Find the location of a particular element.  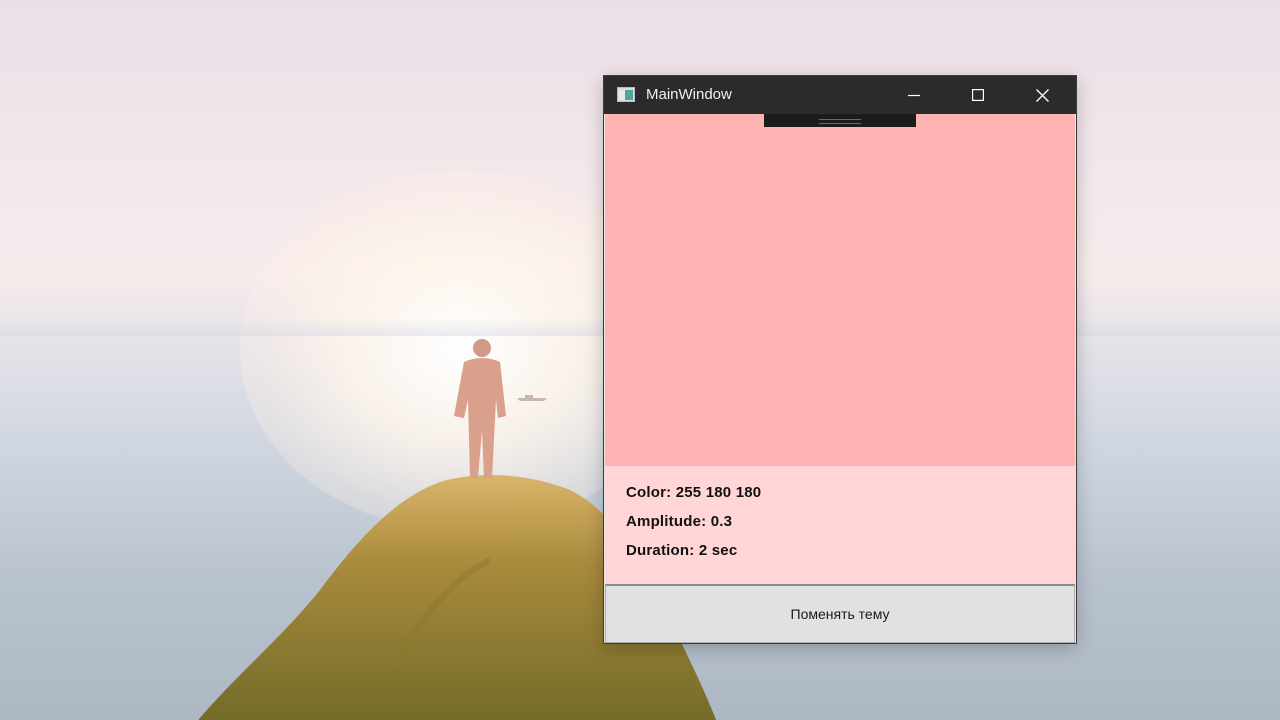

close-icon is located at coordinates (1042, 95).